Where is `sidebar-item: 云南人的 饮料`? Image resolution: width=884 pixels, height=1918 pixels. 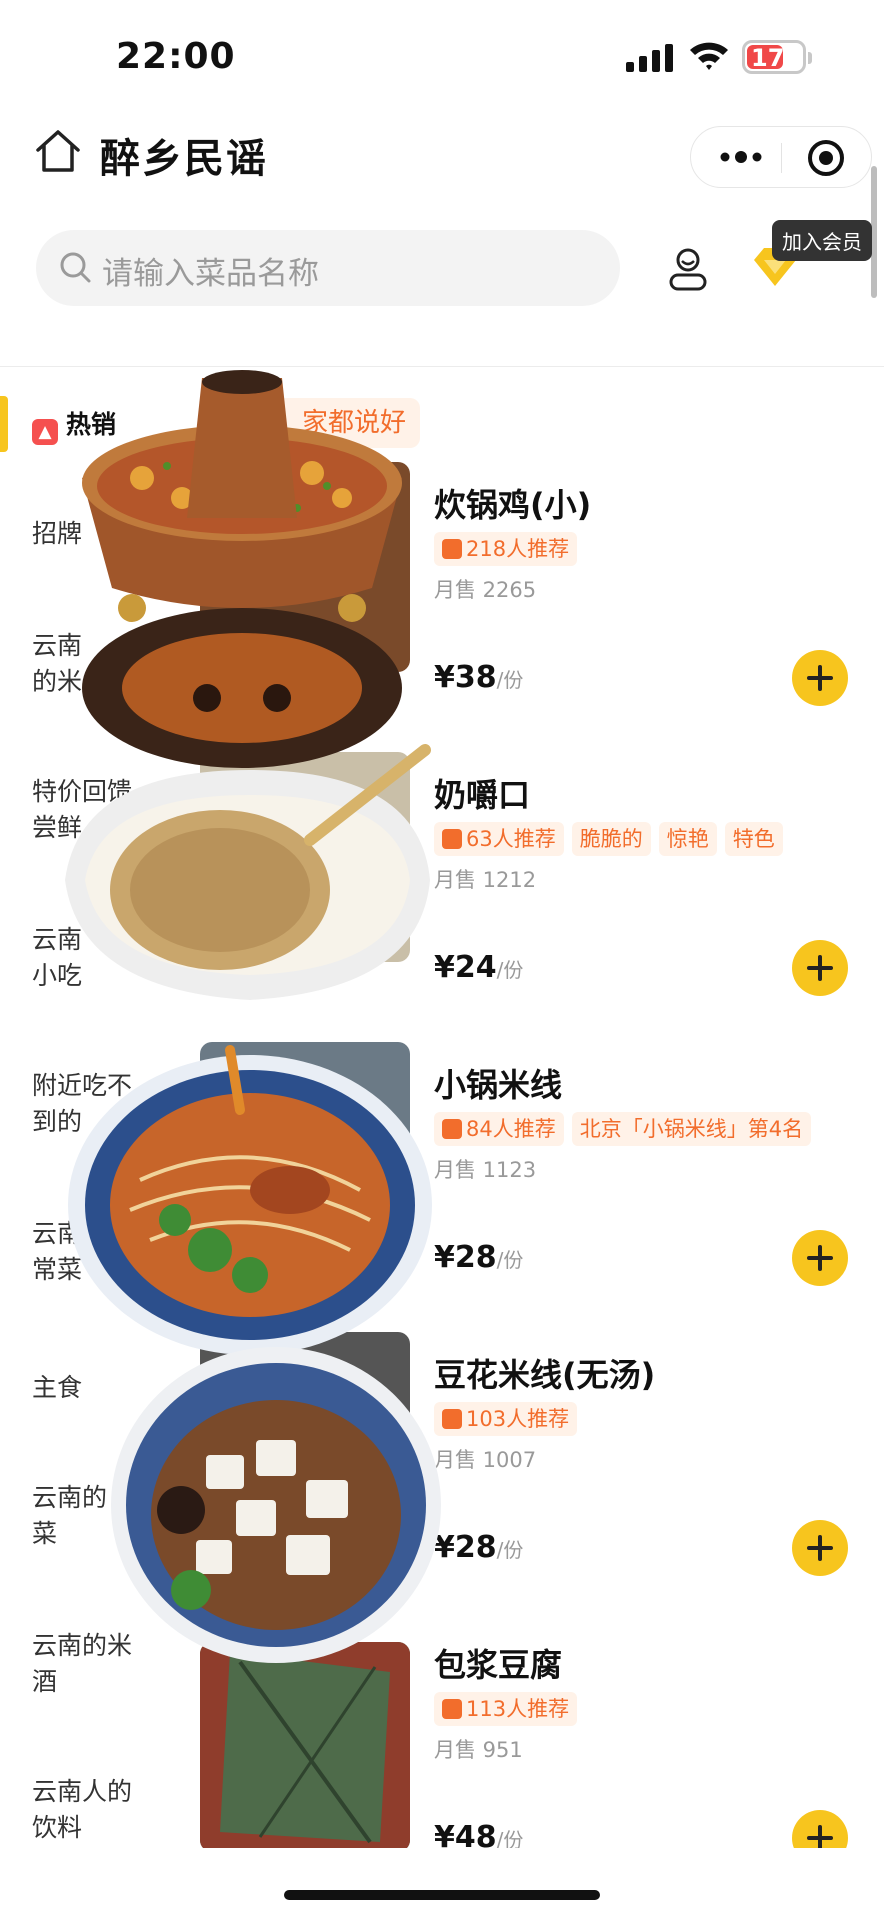
sidebar-item: 云南人的 饮料 is located at coordinates (97, 1810).